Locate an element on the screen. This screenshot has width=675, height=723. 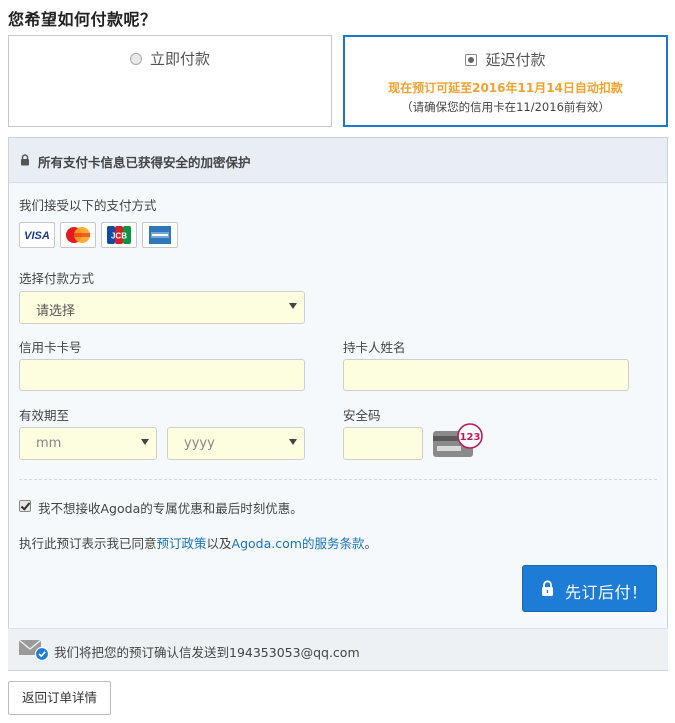
cvv-hint-digits: 123 is located at coordinates (470, 437).